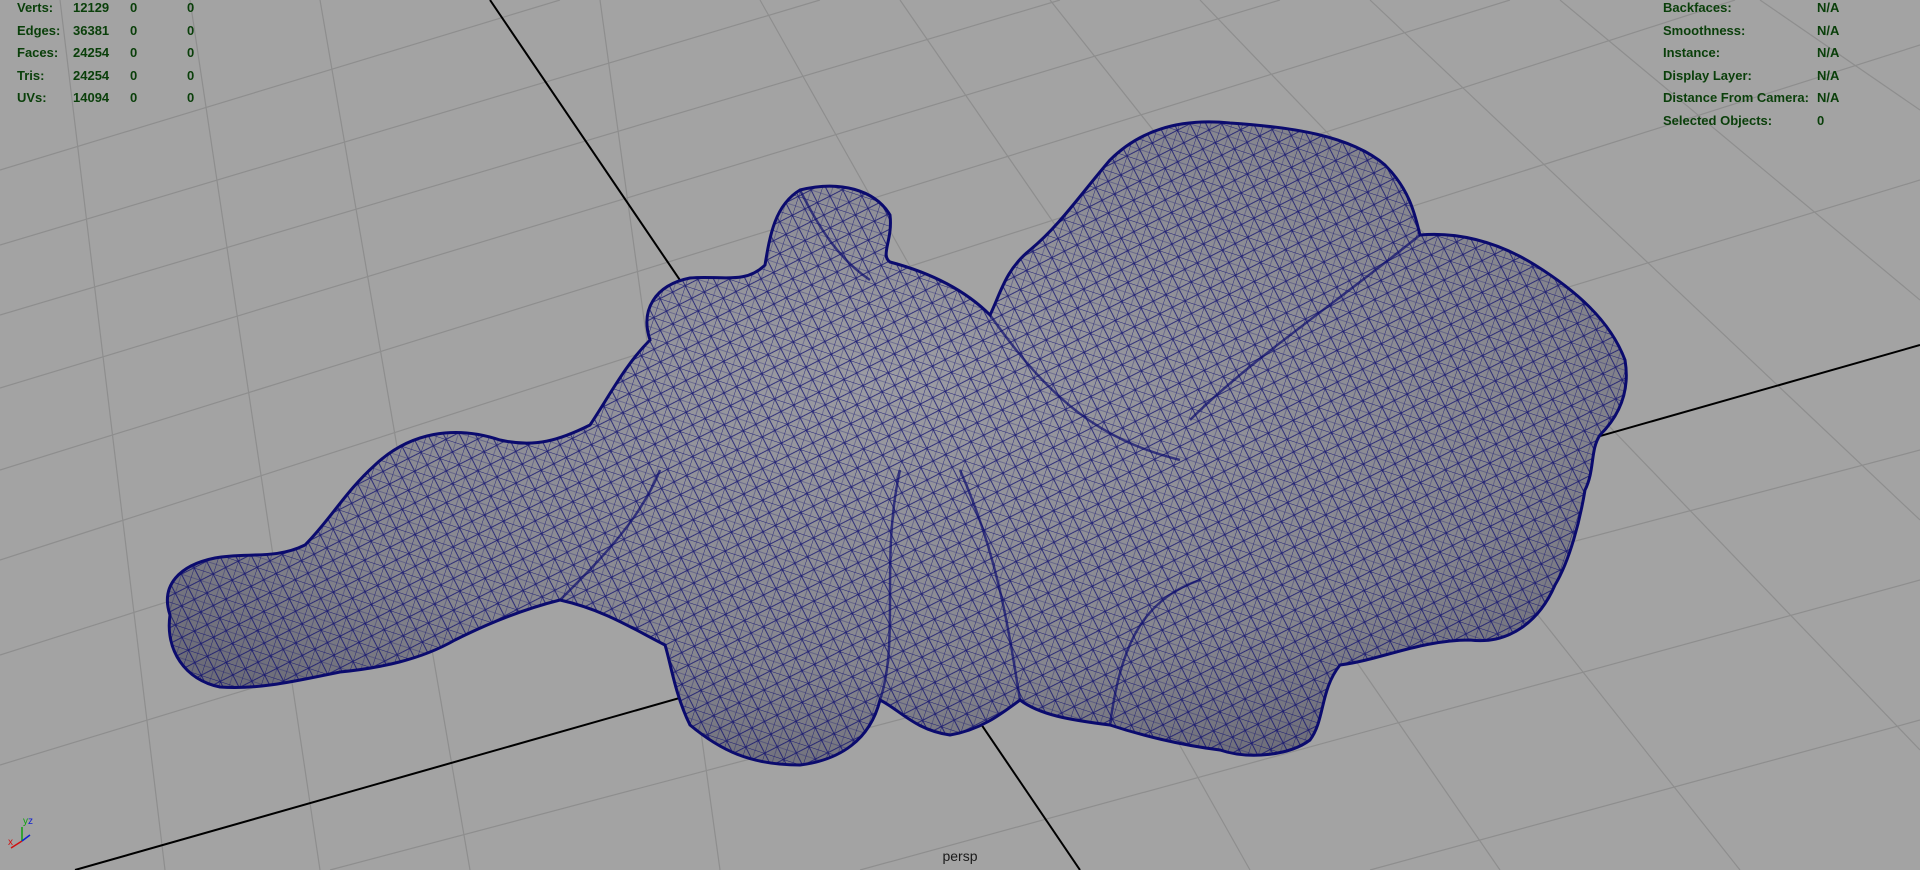 The width and height of the screenshot is (1920, 870). Describe the element at coordinates (91, 7) in the screenshot. I see `hud-total-value: 12129` at that location.